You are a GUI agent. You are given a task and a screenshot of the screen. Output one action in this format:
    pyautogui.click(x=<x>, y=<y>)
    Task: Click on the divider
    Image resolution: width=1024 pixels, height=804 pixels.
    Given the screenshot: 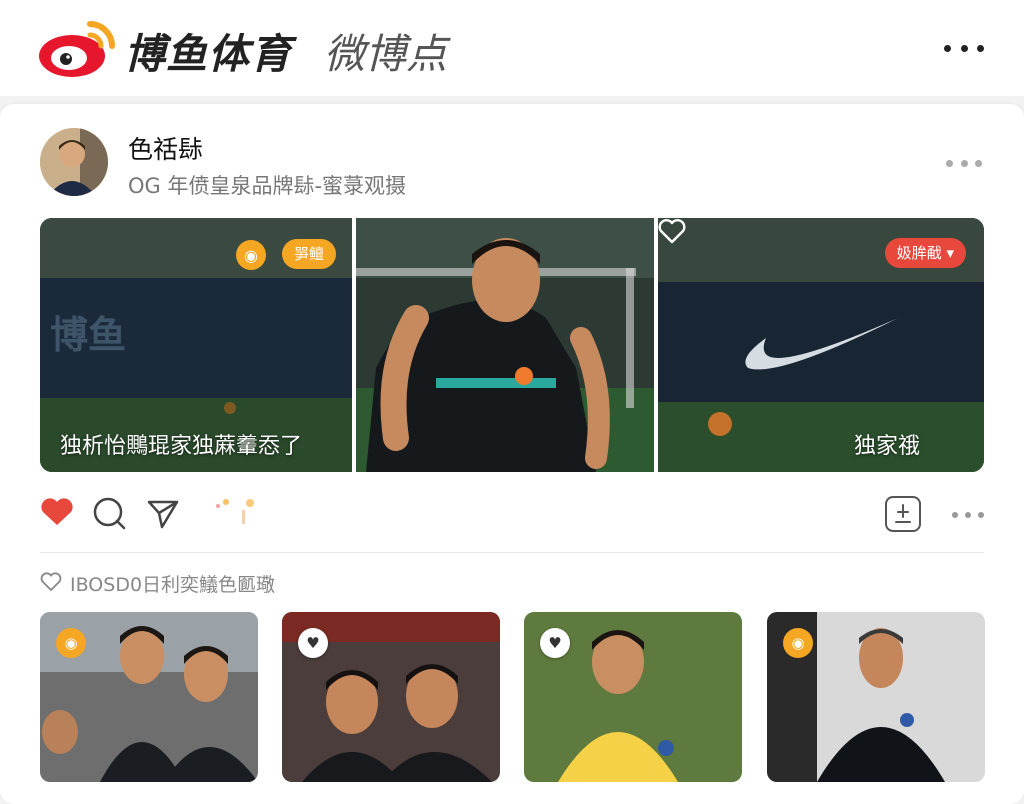 What is the action you would take?
    pyautogui.click(x=512, y=552)
    